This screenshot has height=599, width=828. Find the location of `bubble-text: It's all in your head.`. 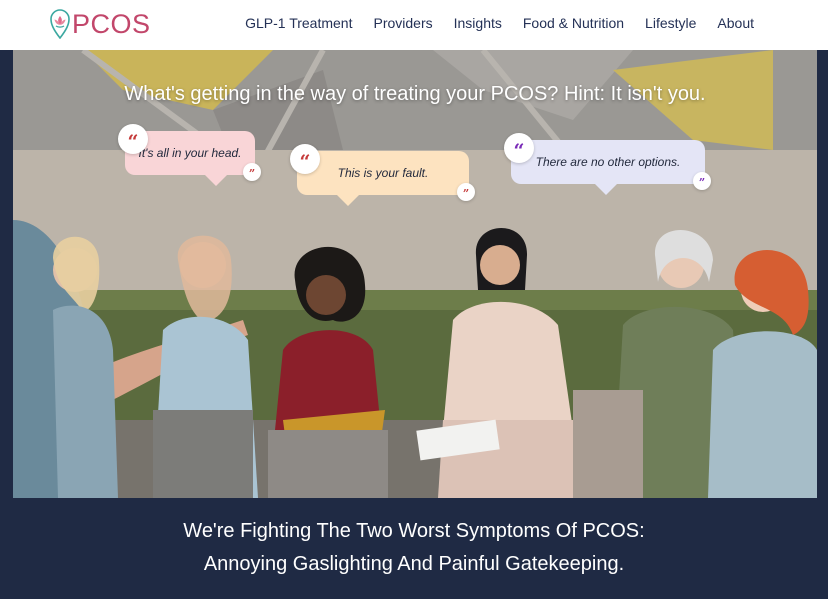

bubble-text: It's all in your head. is located at coordinates (190, 153).